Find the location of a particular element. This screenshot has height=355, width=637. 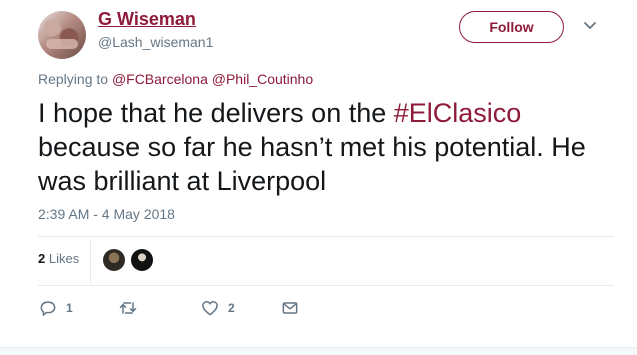

divider-bottom is located at coordinates (326, 285).